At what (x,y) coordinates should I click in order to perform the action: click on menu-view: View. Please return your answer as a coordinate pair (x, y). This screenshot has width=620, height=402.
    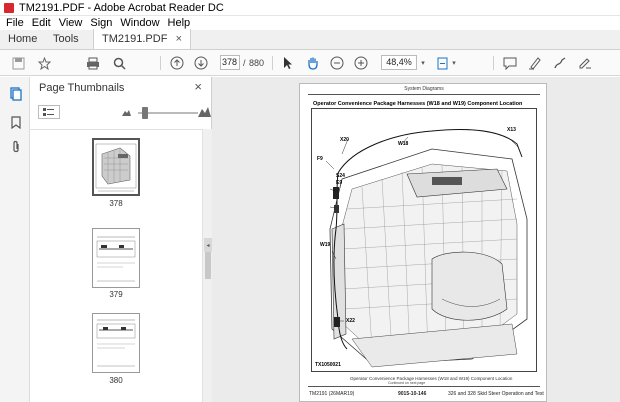
    Looking at the image, I should click on (71, 23).